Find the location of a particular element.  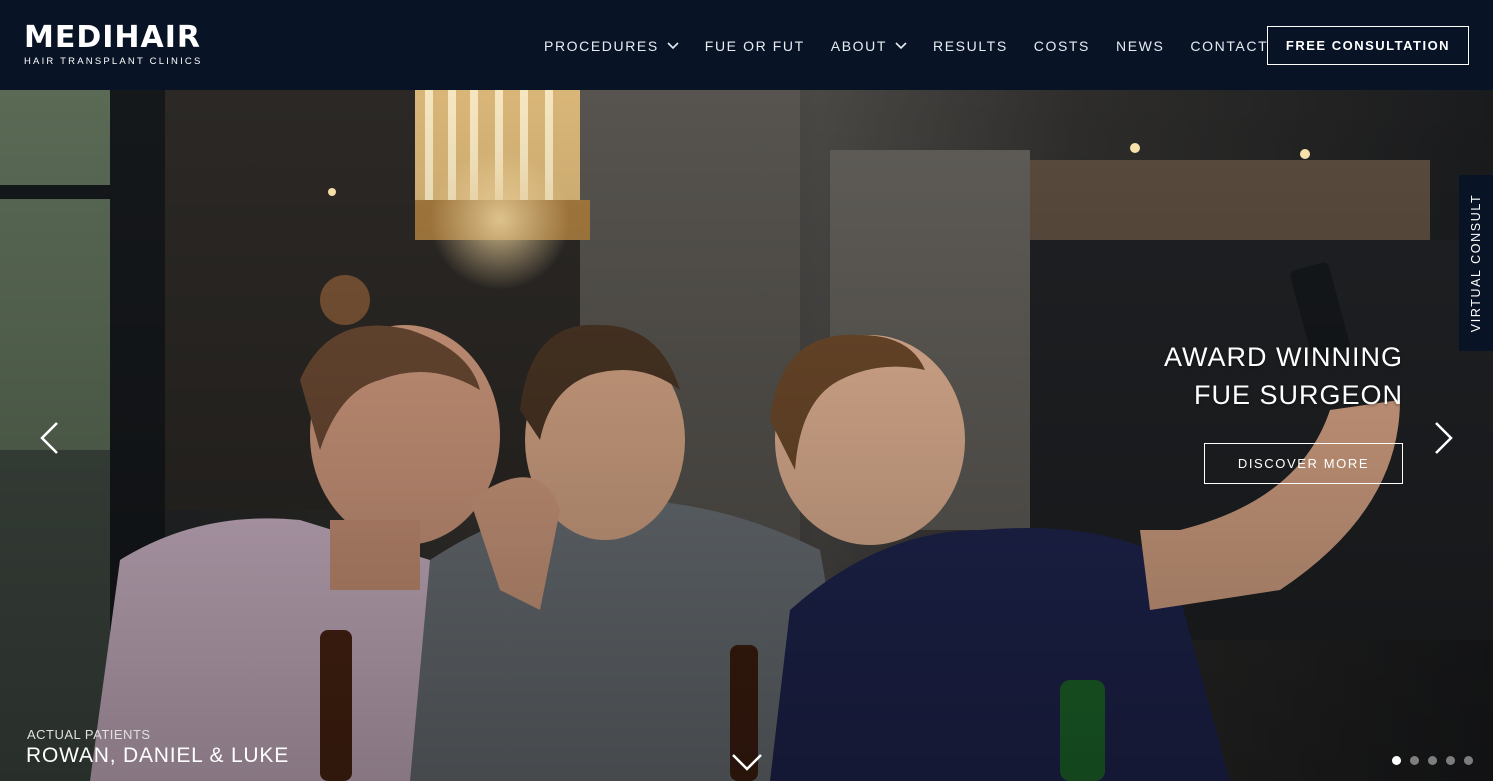

nav-item-results: RESULTS is located at coordinates (970, 46).